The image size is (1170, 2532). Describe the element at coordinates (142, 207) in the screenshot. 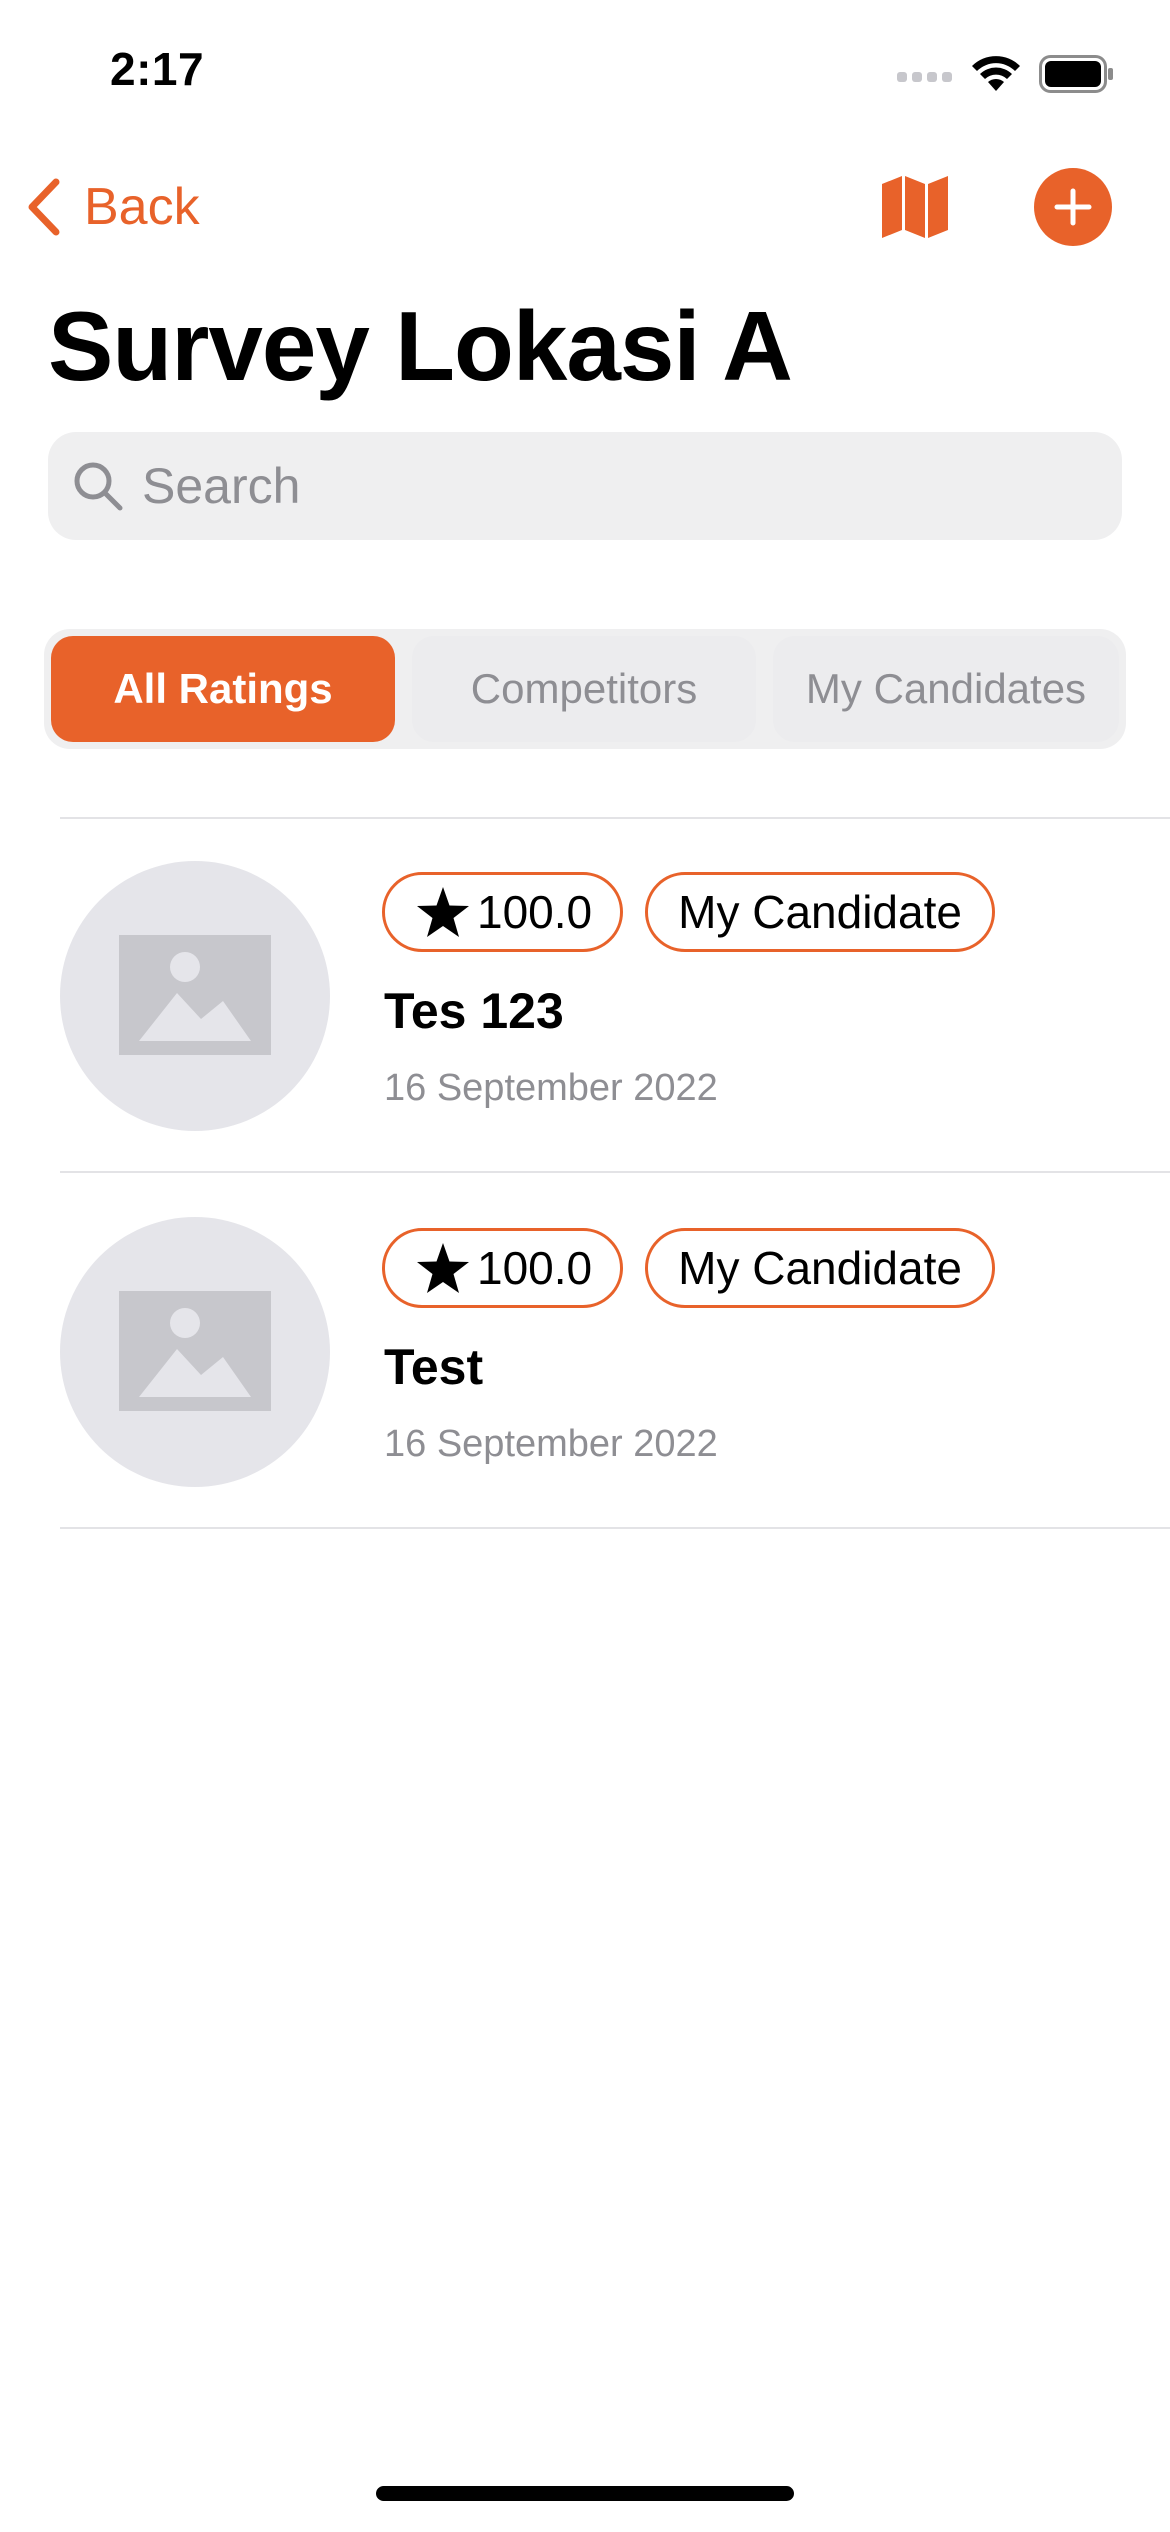

I see `back-label: Back` at that location.